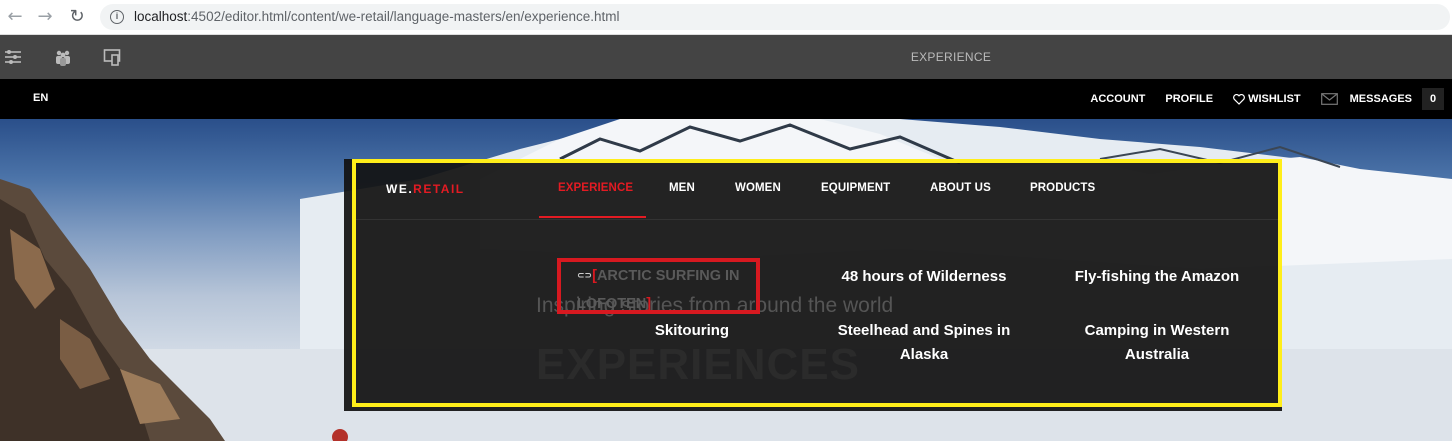 This screenshot has width=1452, height=441. Describe the element at coordinates (45, 17) in the screenshot. I see `forward-icon: →` at that location.